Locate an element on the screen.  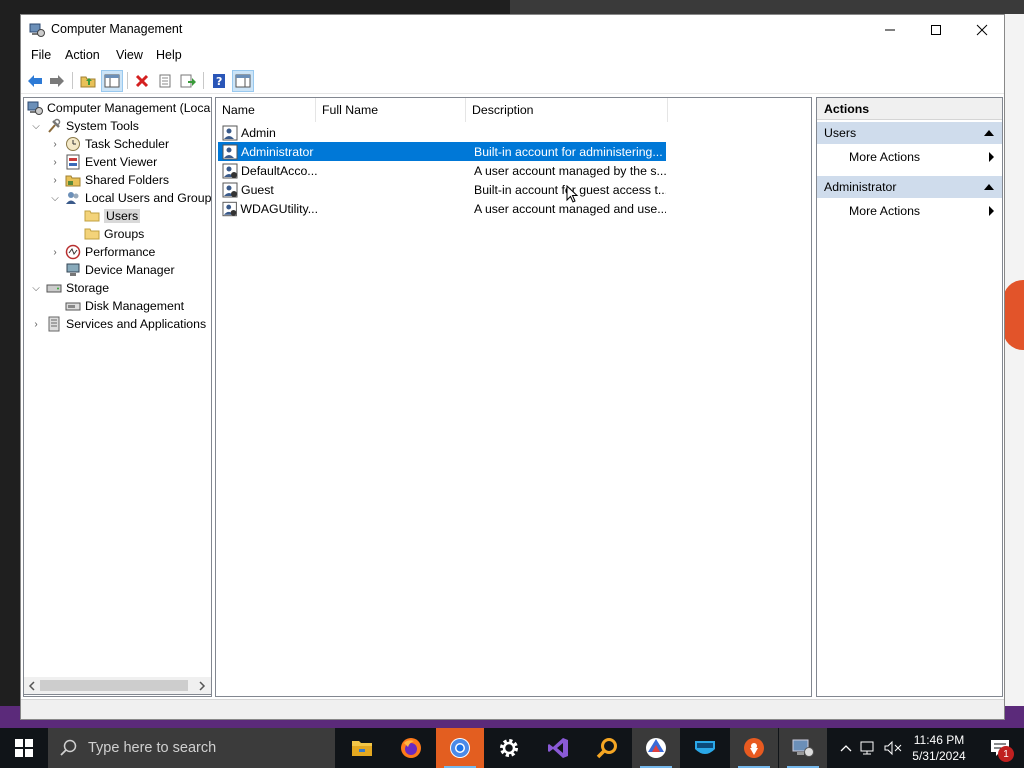
taskbar-app-media is located at coordinates (656, 748).